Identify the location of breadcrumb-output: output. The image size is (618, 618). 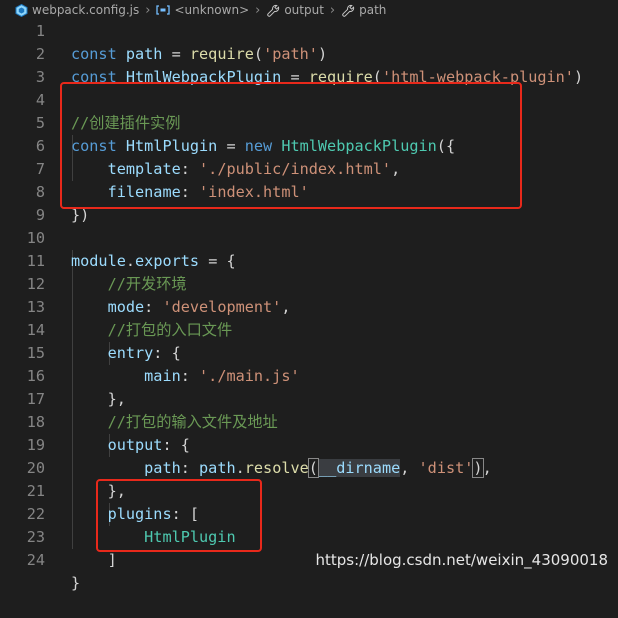
(295, 10).